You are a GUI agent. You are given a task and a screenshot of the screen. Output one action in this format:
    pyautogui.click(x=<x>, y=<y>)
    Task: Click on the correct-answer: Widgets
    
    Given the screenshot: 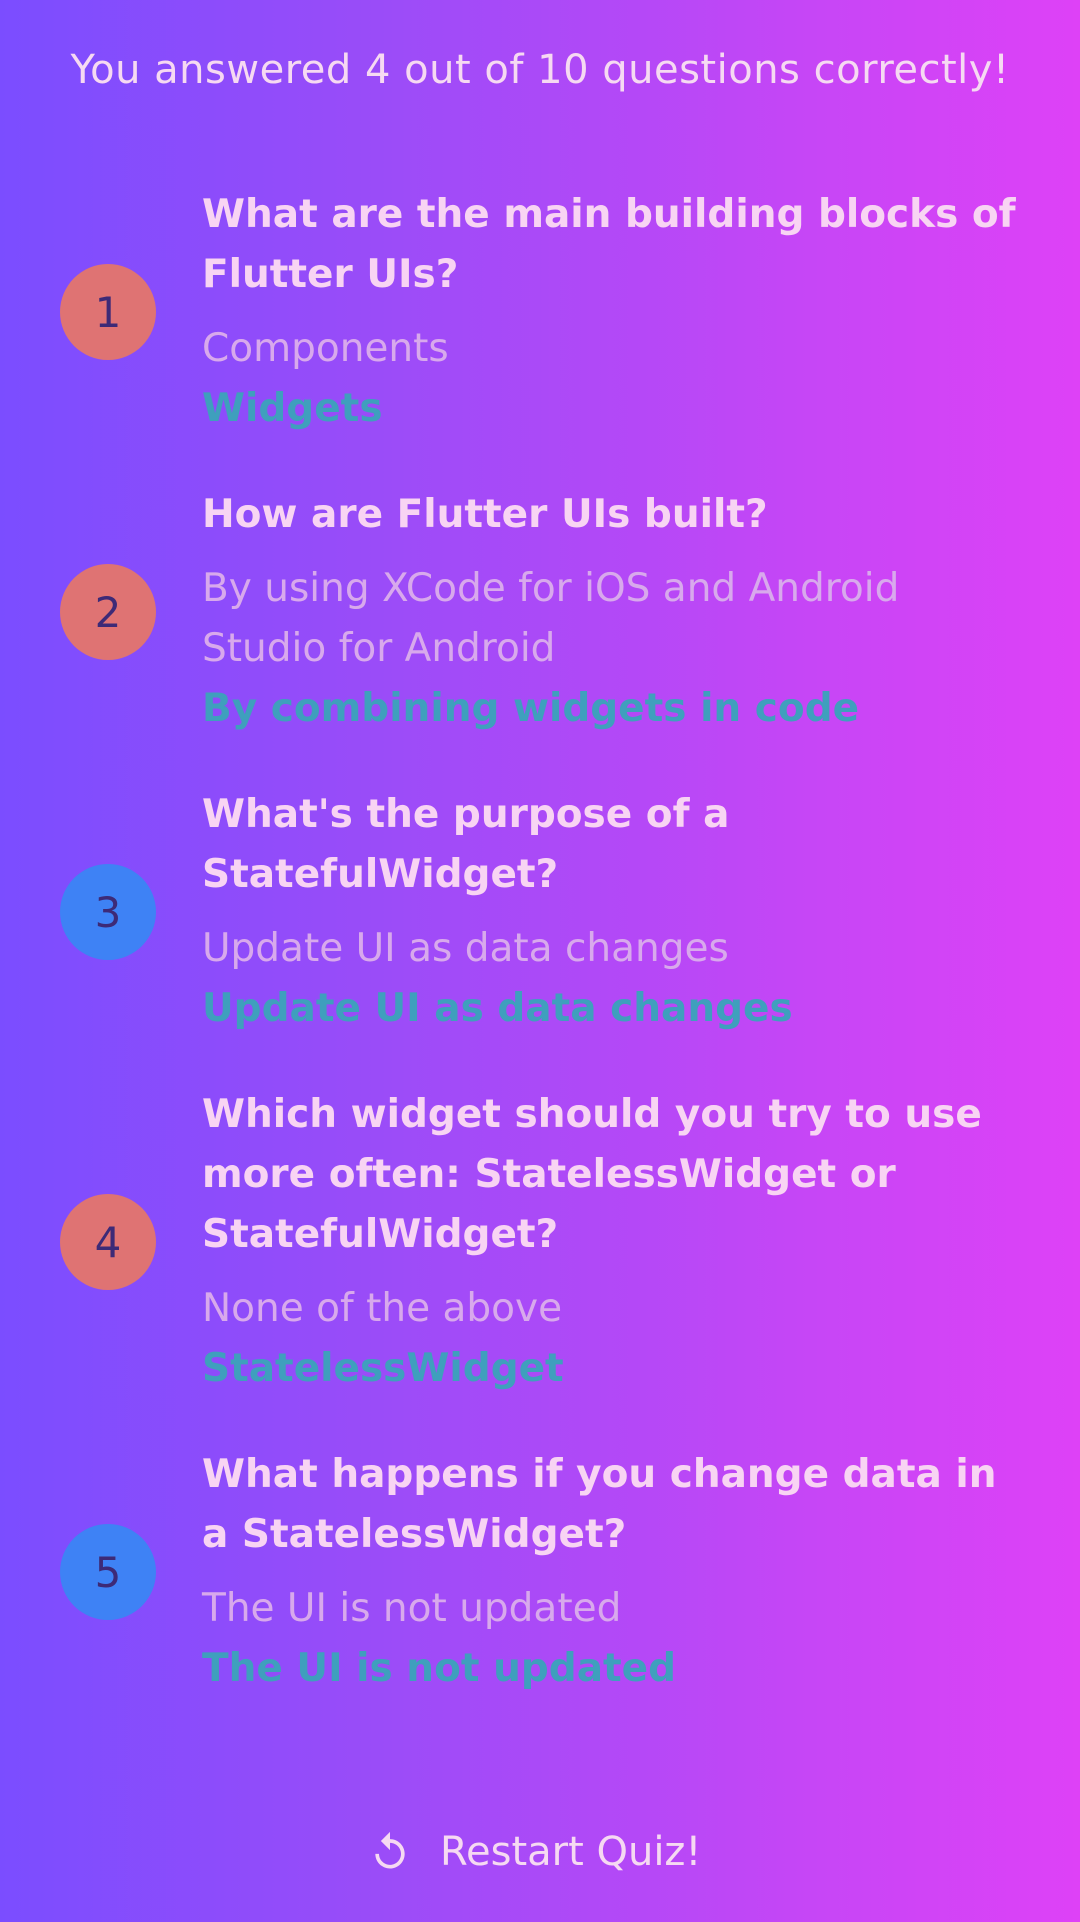 What is the action you would take?
    pyautogui.click(x=292, y=408)
    